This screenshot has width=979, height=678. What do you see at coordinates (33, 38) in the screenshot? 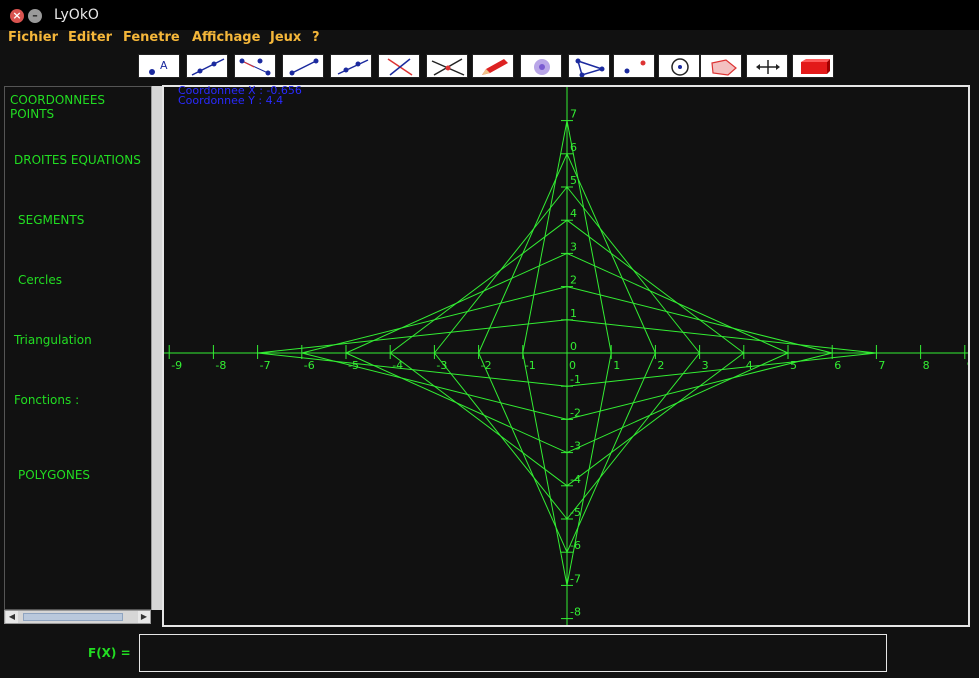
I see `menu-fichier: Fichier` at bounding box center [33, 38].